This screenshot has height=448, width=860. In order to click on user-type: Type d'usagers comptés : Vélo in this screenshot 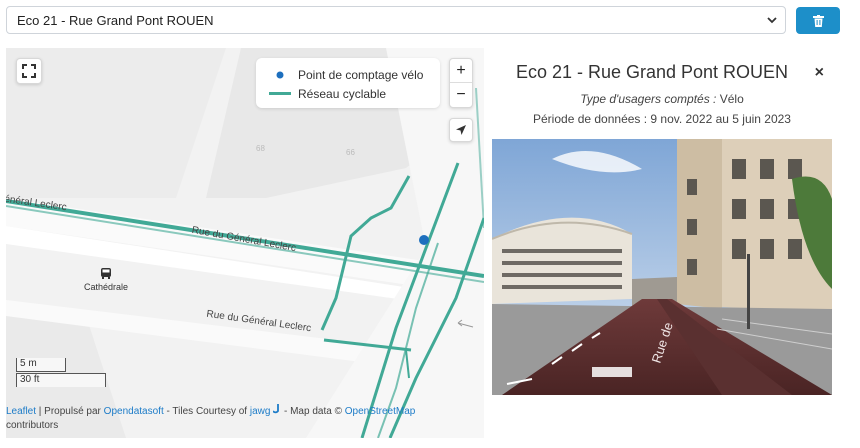, I will do `click(662, 99)`.